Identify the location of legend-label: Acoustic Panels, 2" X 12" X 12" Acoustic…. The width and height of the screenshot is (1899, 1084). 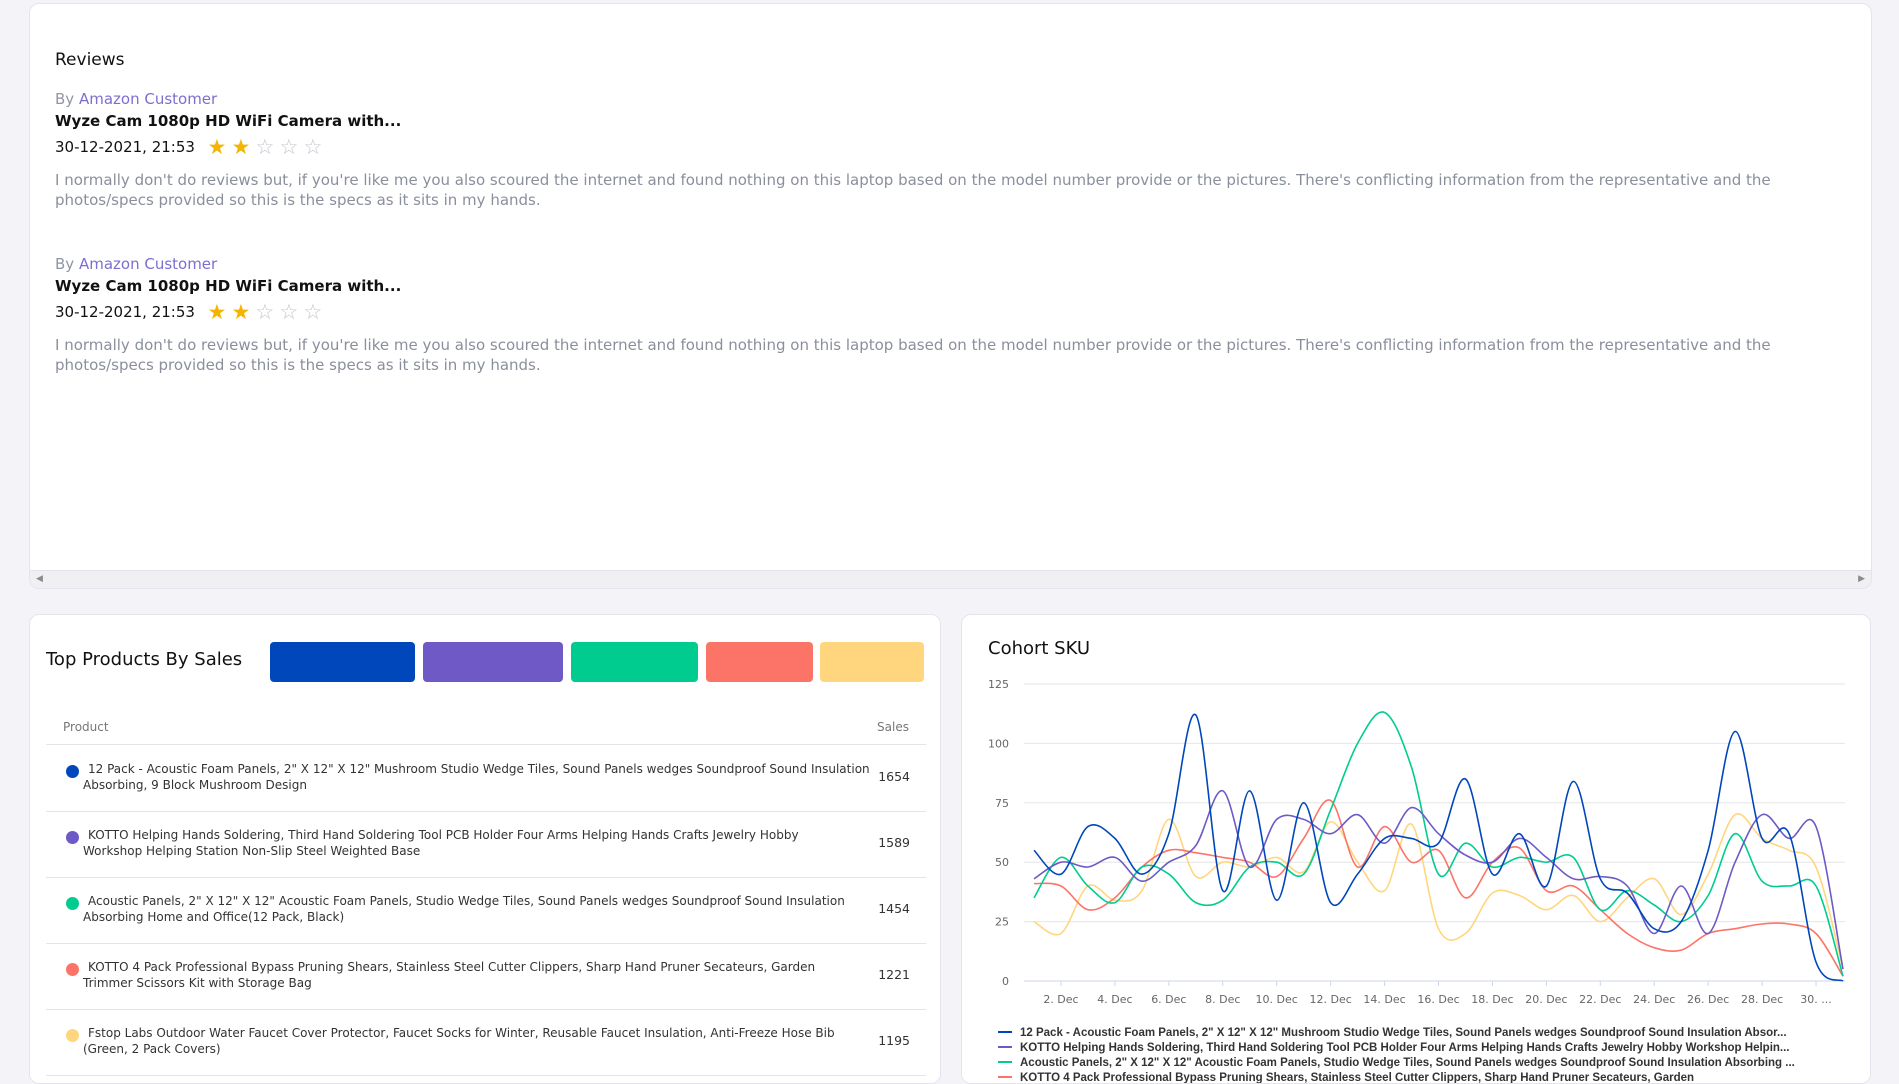
(1407, 1063).